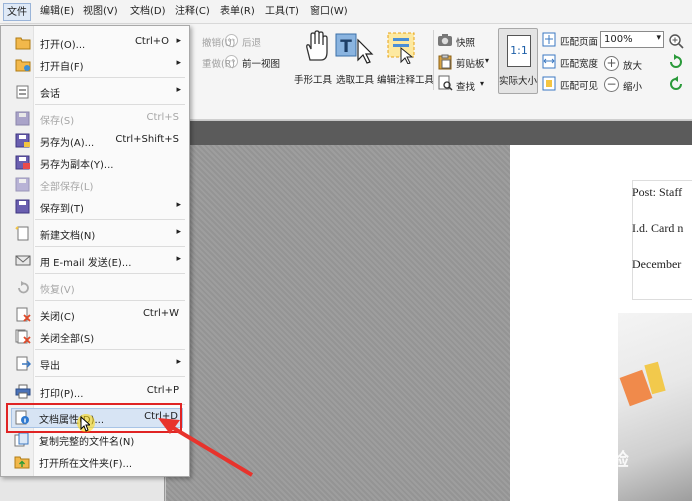 The width and height of the screenshot is (692, 501). Describe the element at coordinates (579, 41) in the screenshot. I see `fit-page-button: 匹配页面` at that location.